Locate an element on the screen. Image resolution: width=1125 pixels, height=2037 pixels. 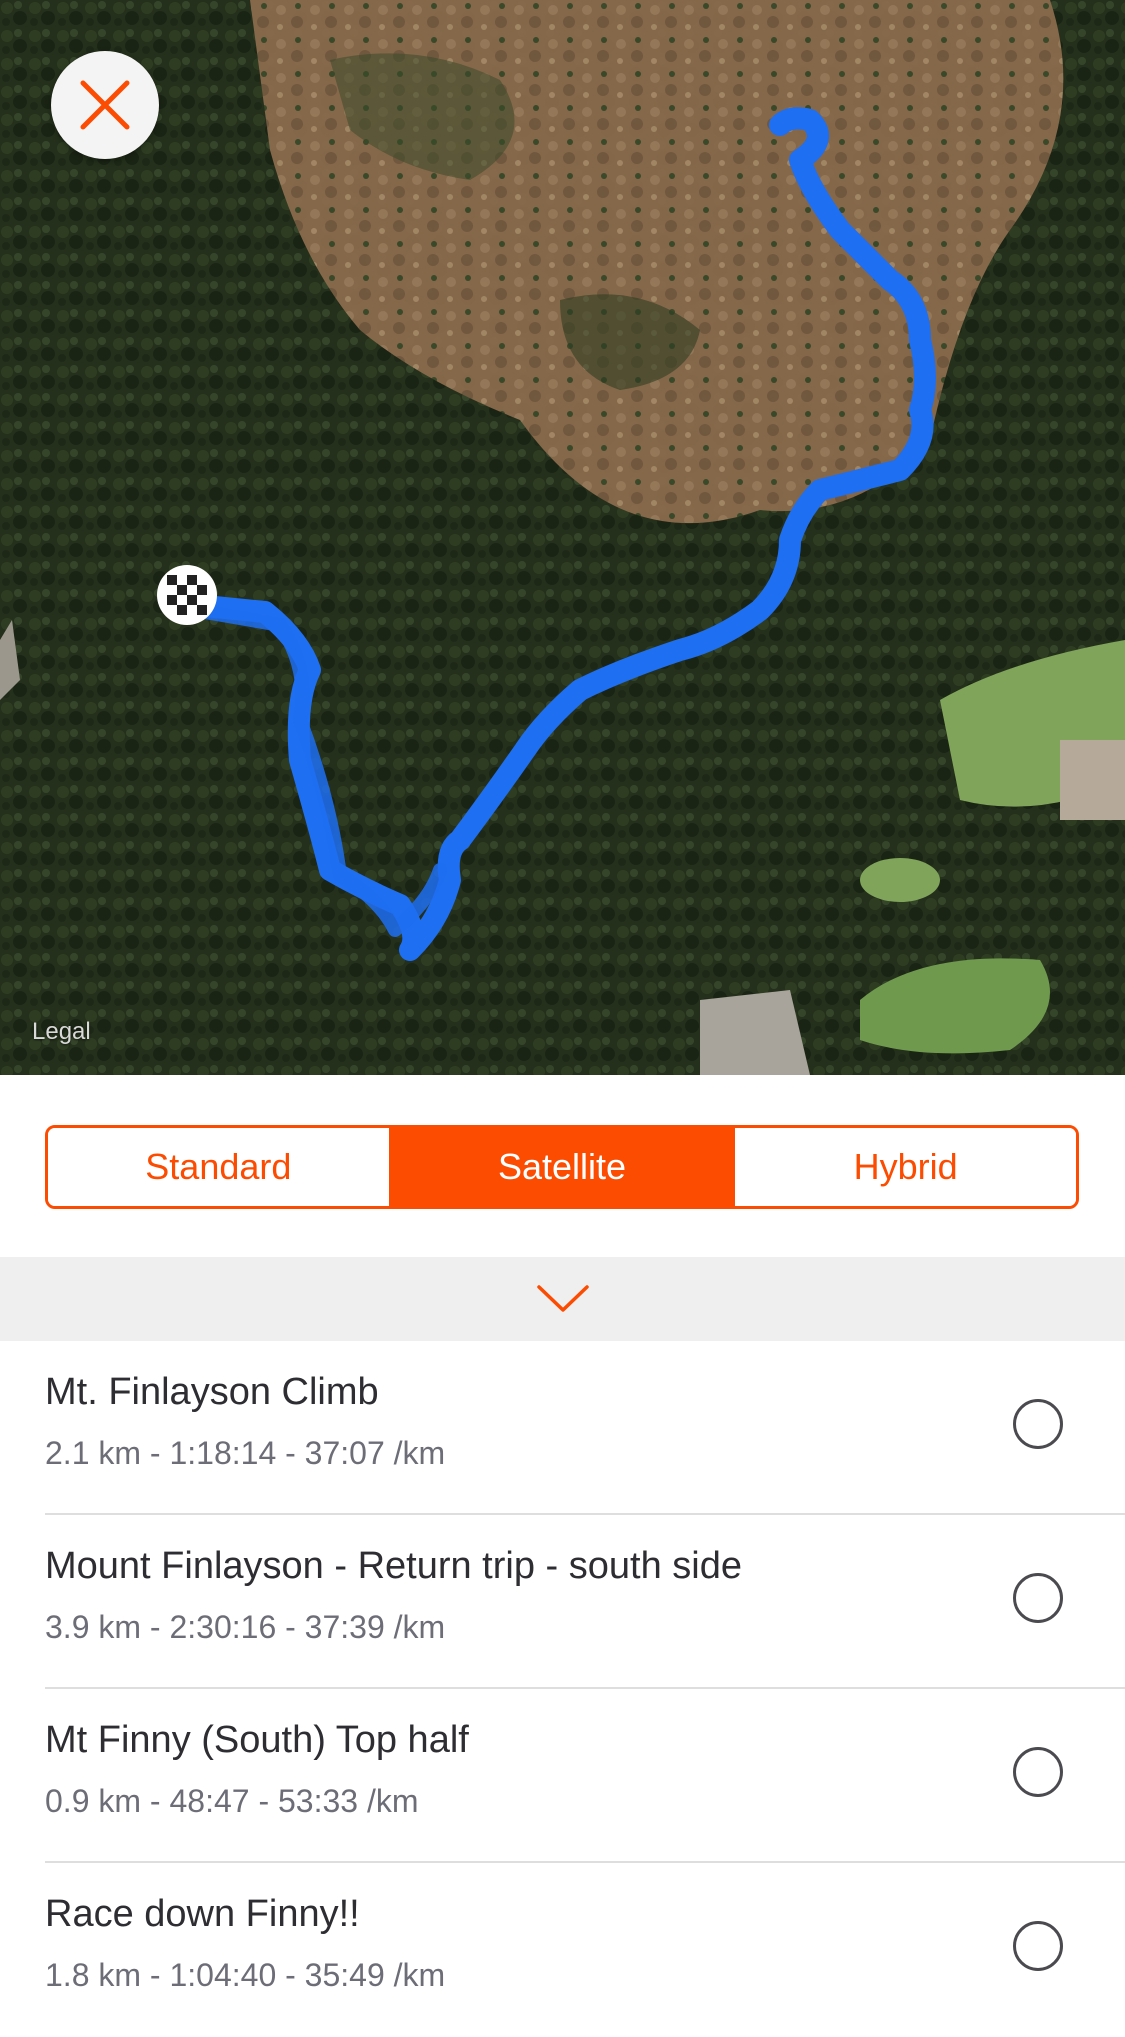
map-type-selector: Standard Satellite Hybrid is located at coordinates (562, 1167).